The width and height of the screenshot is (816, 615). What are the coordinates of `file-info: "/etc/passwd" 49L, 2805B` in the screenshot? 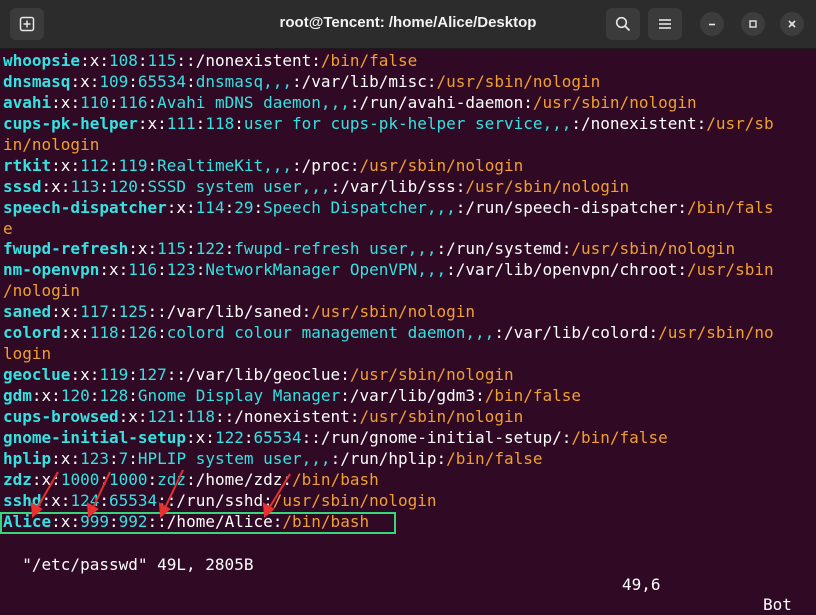 It's located at (138, 564).